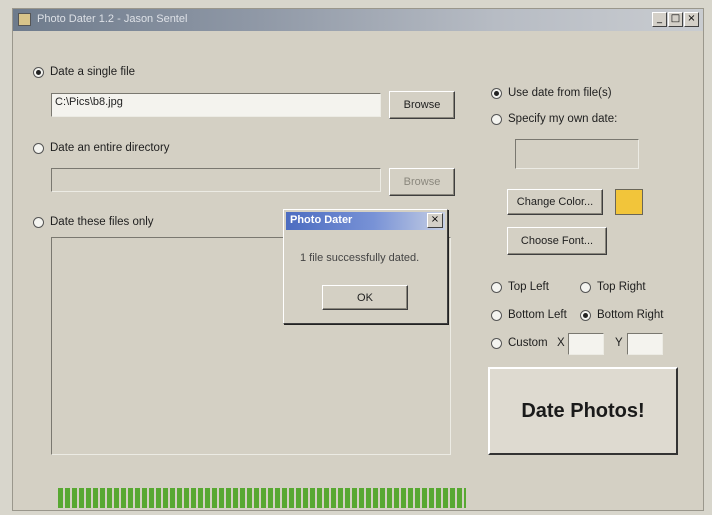  Describe the element at coordinates (585, 287) in the screenshot. I see `top-right-radio` at that location.